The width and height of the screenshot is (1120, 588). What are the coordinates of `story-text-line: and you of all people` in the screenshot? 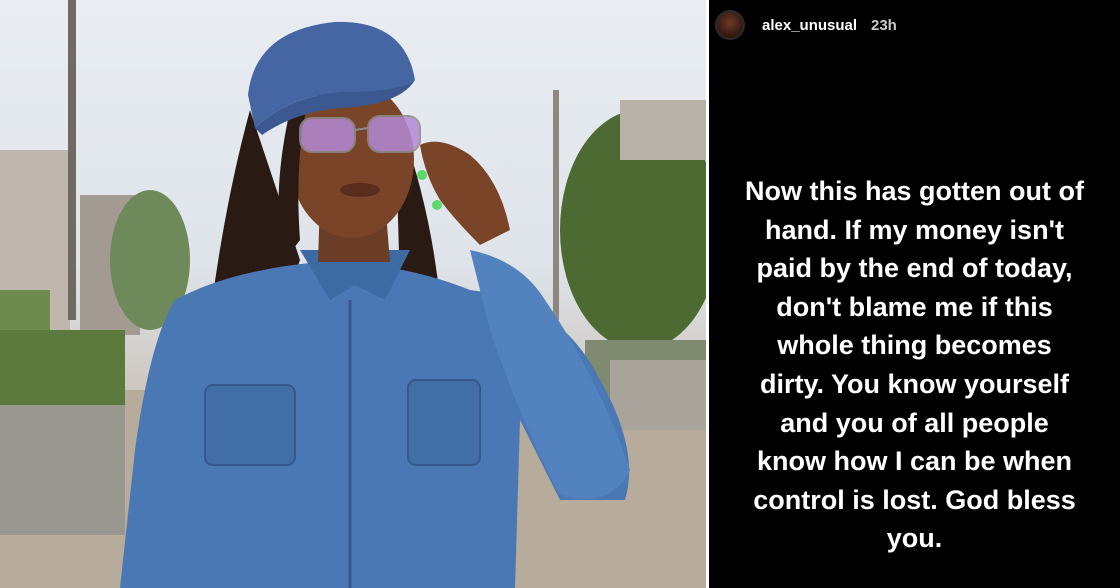 It's located at (914, 422).